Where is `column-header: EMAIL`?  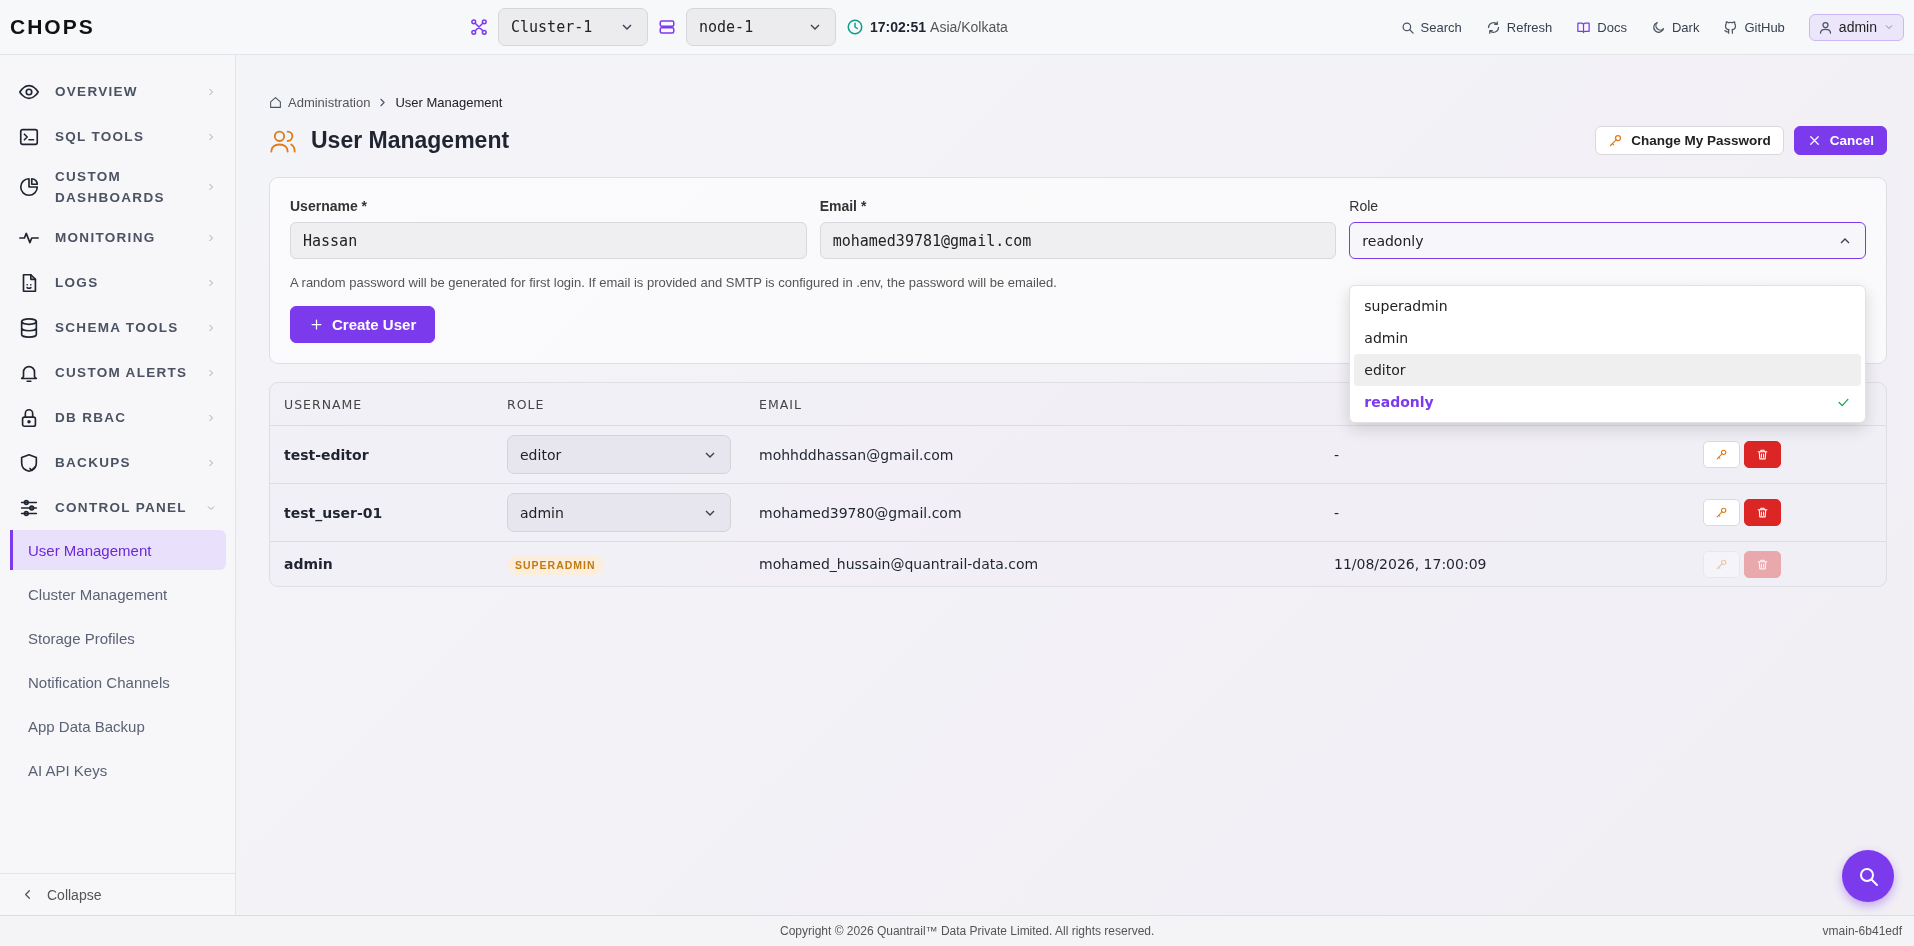
column-header: EMAIL is located at coordinates (781, 404).